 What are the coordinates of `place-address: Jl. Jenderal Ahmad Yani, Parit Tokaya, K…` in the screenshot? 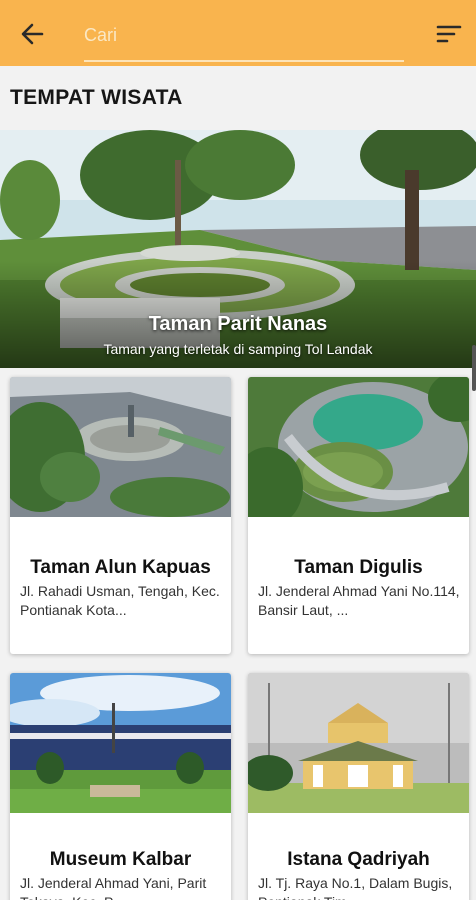 It's located at (113, 887).